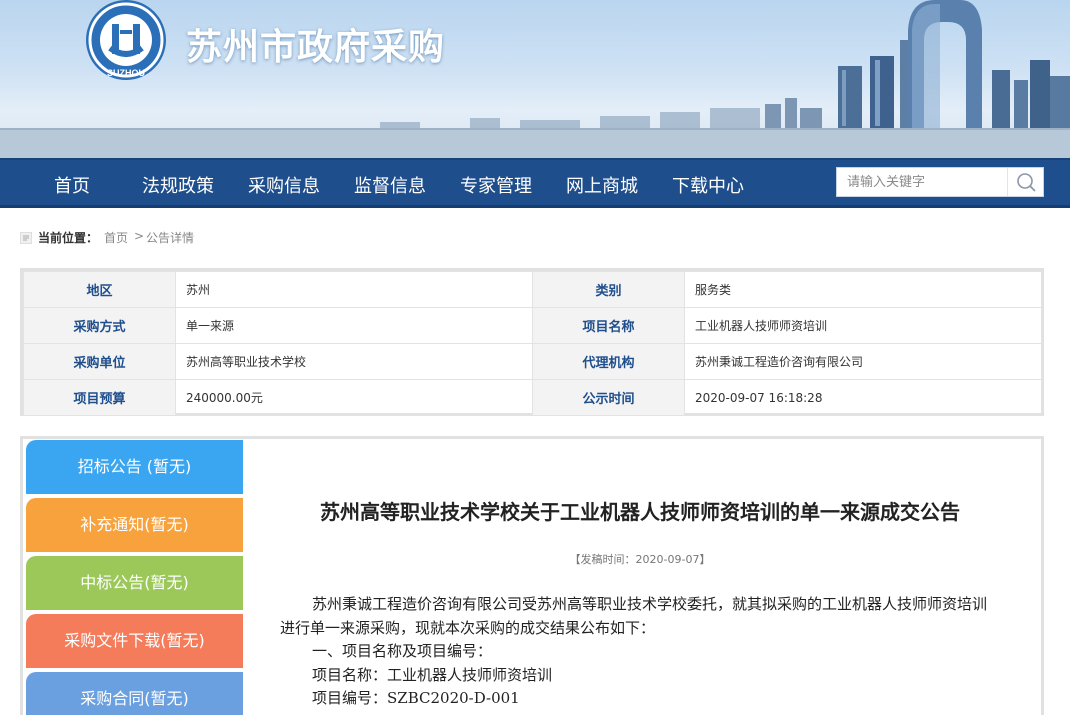 The width and height of the screenshot is (1070, 715). What do you see at coordinates (178, 185) in the screenshot?
I see `nav-item-regulations: 法规政策` at bounding box center [178, 185].